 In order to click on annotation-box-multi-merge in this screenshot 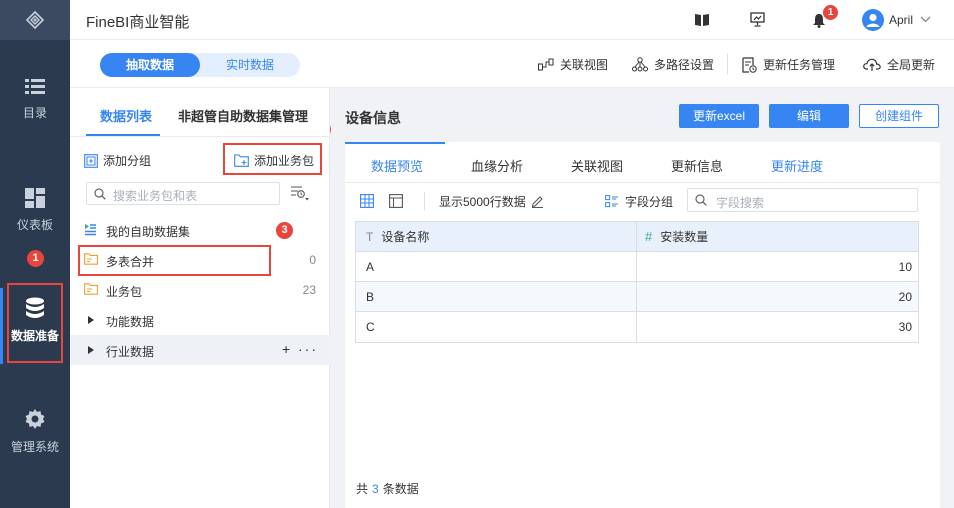, I will do `click(174, 260)`.